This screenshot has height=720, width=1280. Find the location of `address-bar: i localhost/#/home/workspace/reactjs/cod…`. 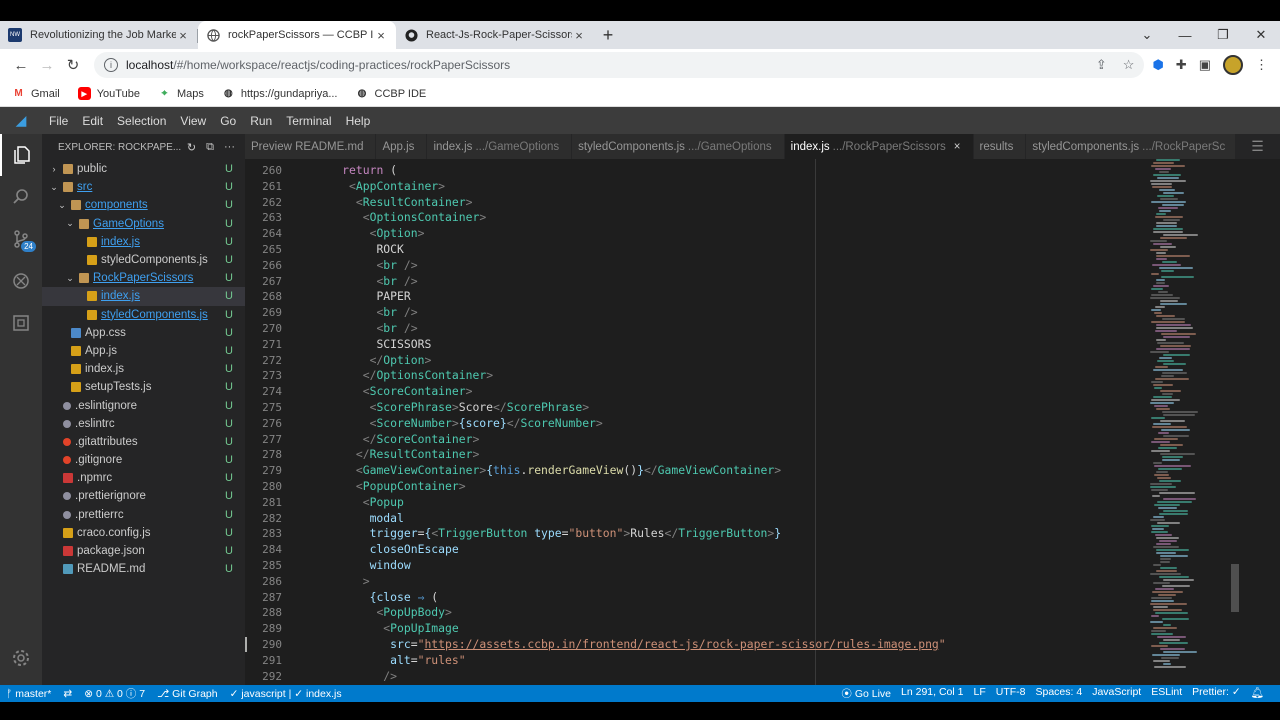

address-bar: i localhost/#/home/workspace/reactjs/cod… is located at coordinates (619, 65).